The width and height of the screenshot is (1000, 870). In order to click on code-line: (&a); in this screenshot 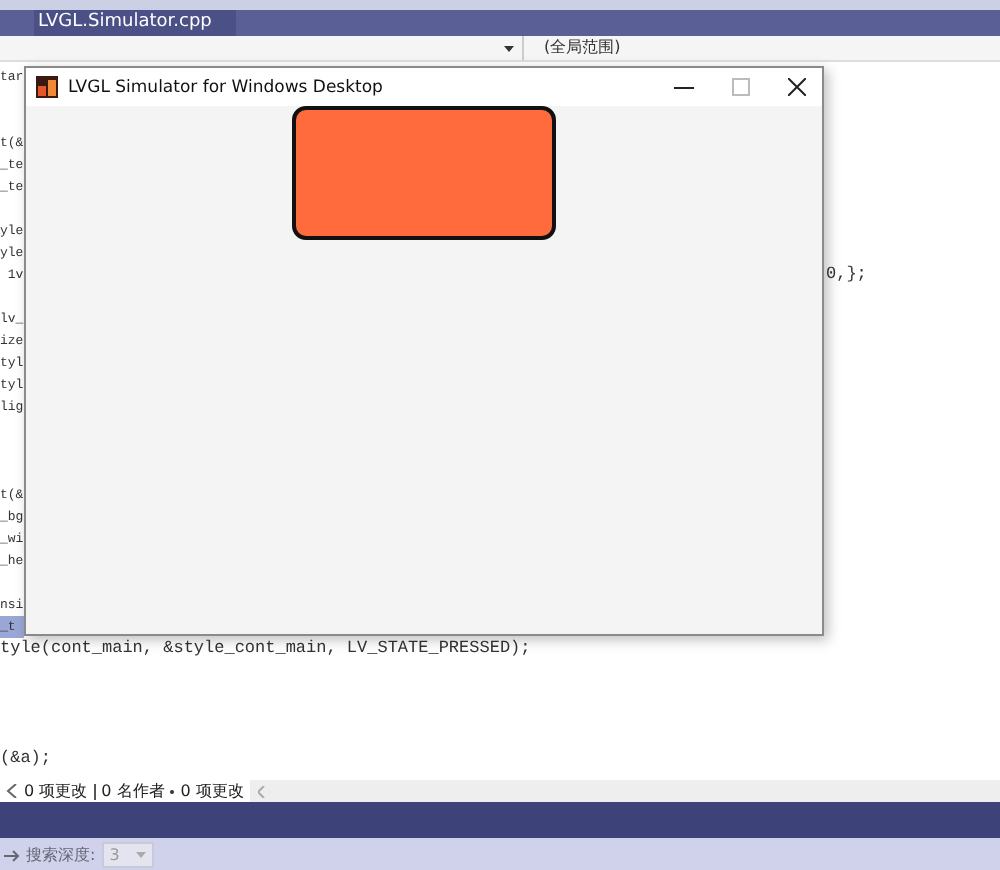, I will do `click(26, 759)`.